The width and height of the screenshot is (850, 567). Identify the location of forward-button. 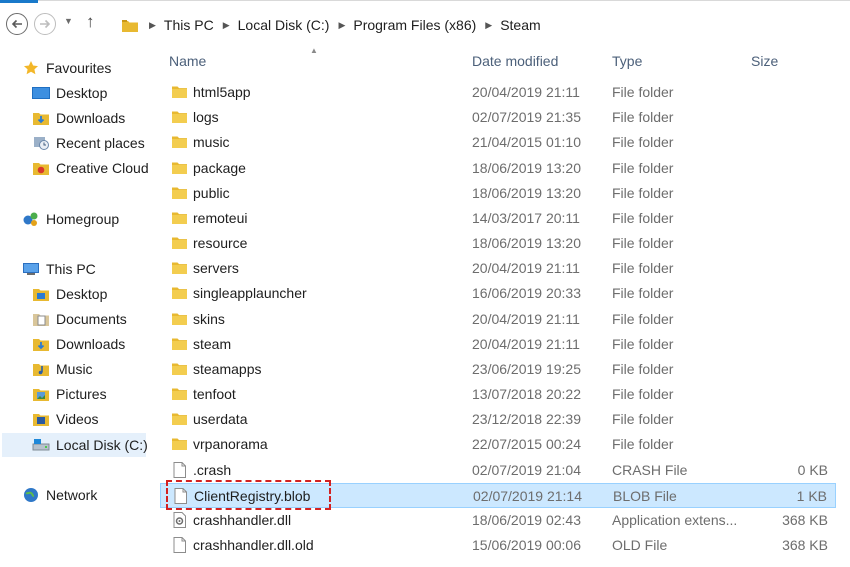
(45, 24).